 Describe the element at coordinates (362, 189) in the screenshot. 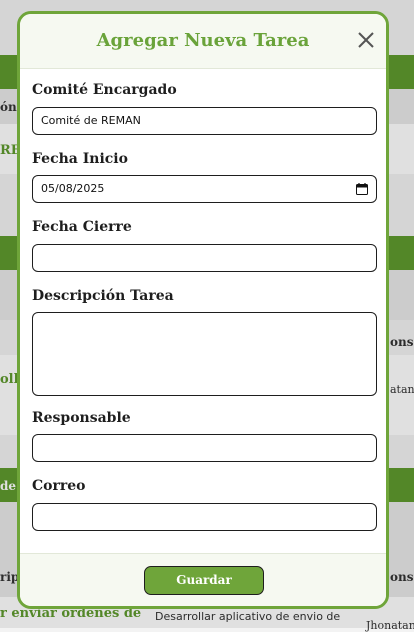

I see `calendar-icon` at that location.